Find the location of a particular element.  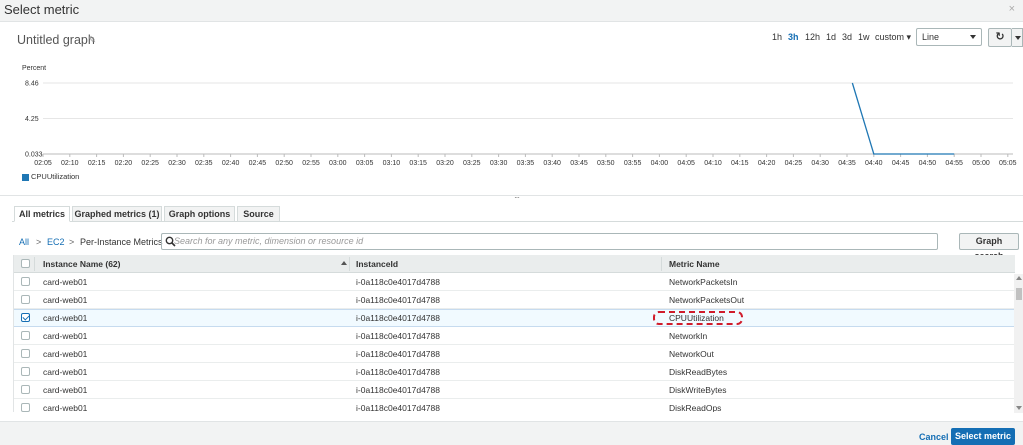

tab-graph-options: Graph options is located at coordinates (199, 214).